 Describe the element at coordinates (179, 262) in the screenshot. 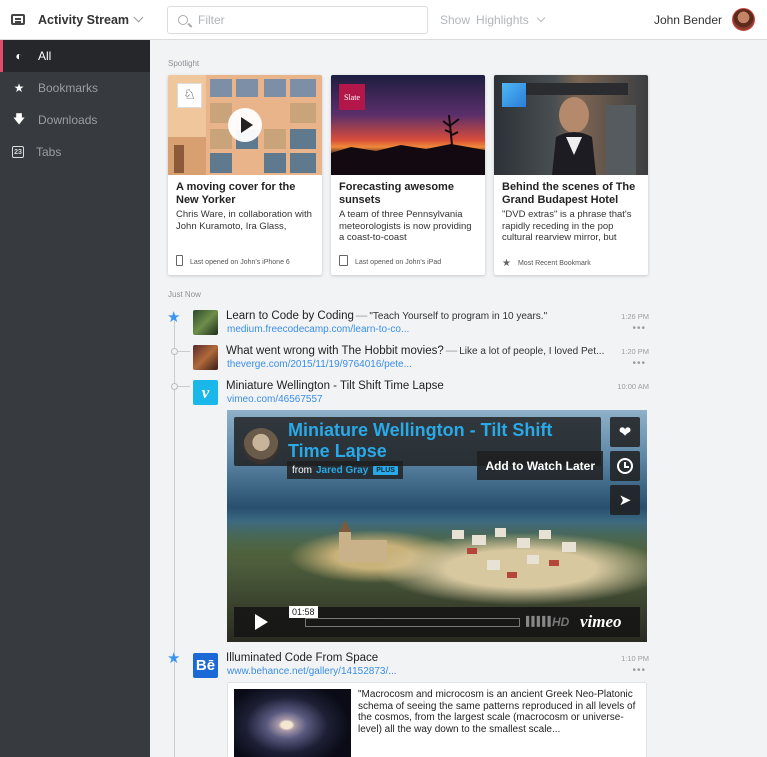

I see `phone-icon` at that location.